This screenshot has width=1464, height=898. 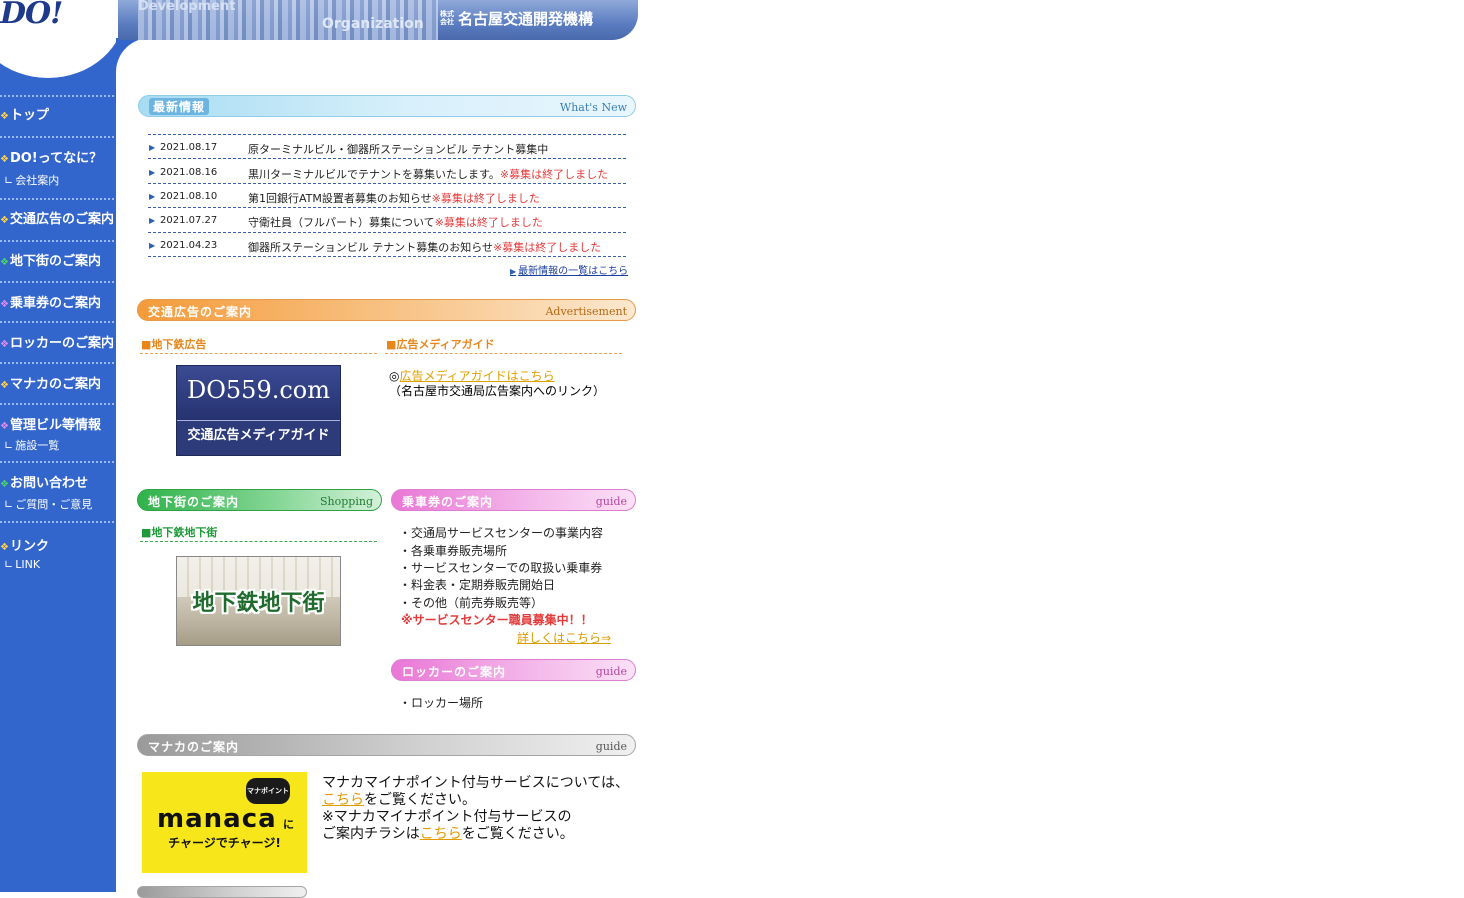 I want to click on underground-mall-heading: ■地下鉄地下街, so click(x=179, y=532).